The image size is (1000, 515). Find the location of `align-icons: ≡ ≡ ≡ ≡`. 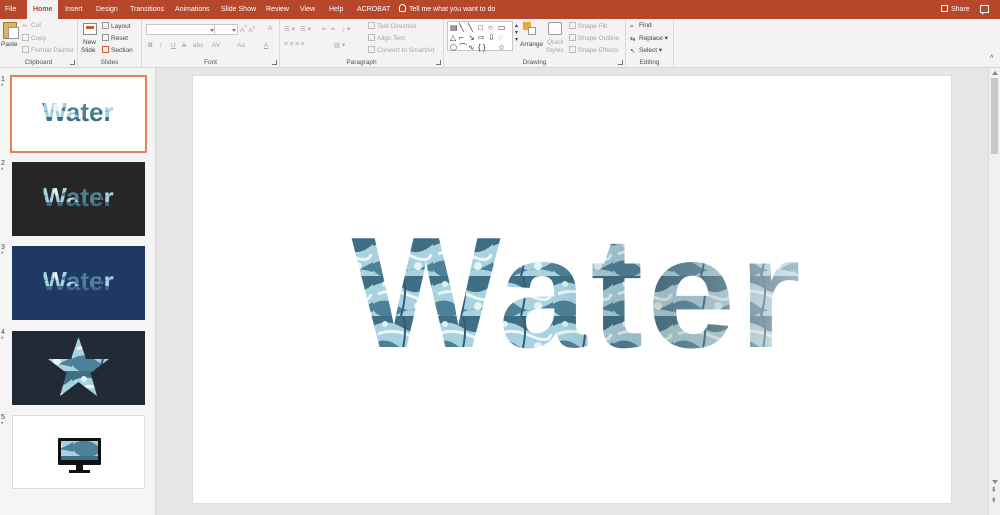

align-icons: ≡ ≡ ≡ ≡ is located at coordinates (294, 44).